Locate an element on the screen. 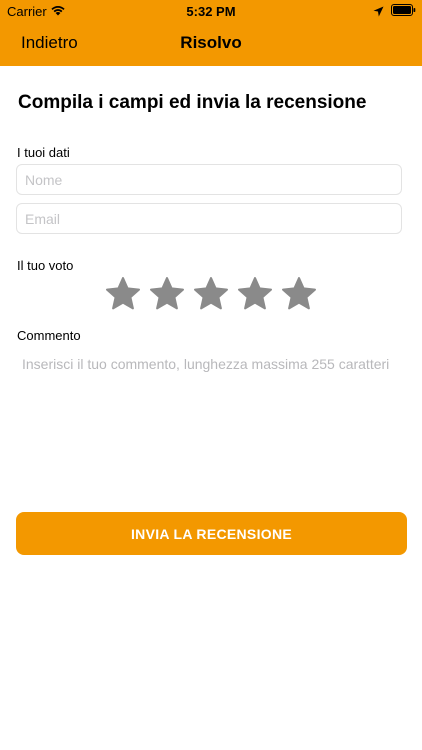 The height and width of the screenshot is (750, 422). status-time: 5:32 PM is located at coordinates (211, 11).